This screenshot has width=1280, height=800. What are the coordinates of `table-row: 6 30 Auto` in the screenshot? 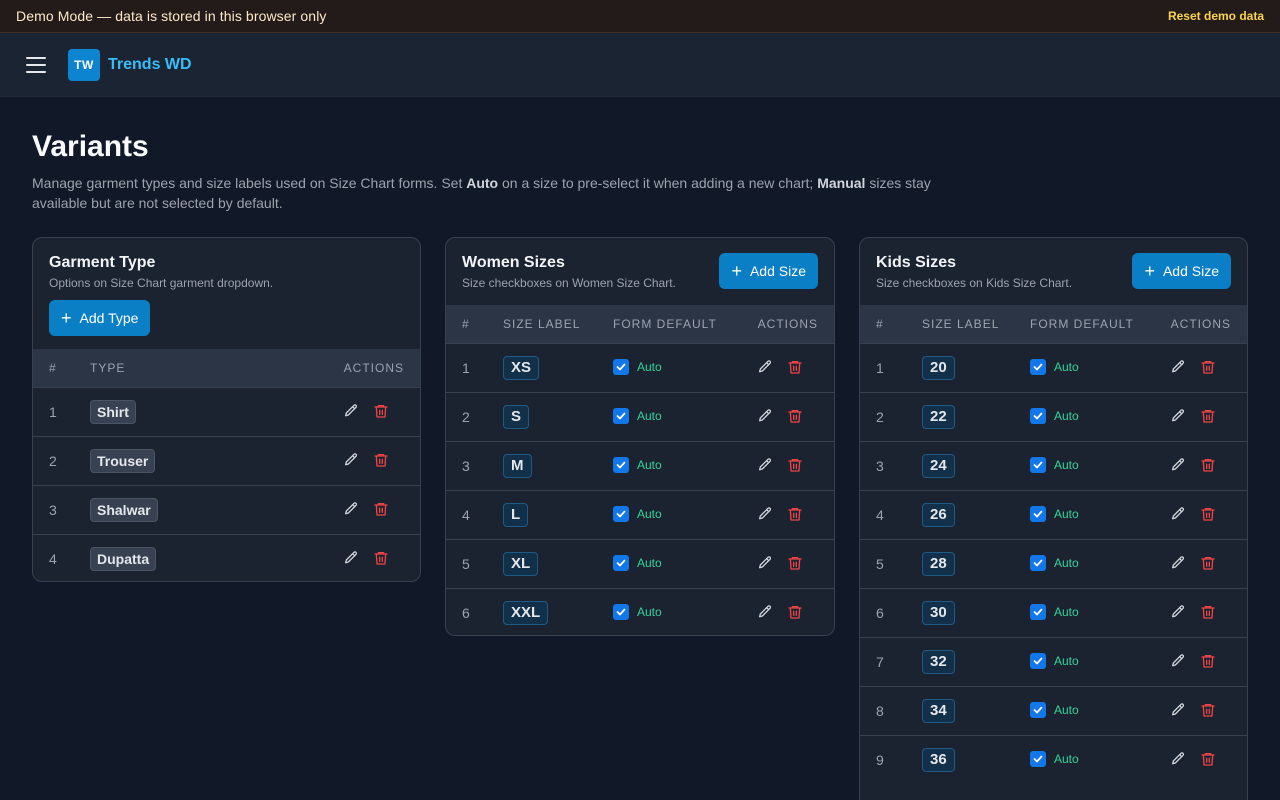 It's located at (1053, 612).